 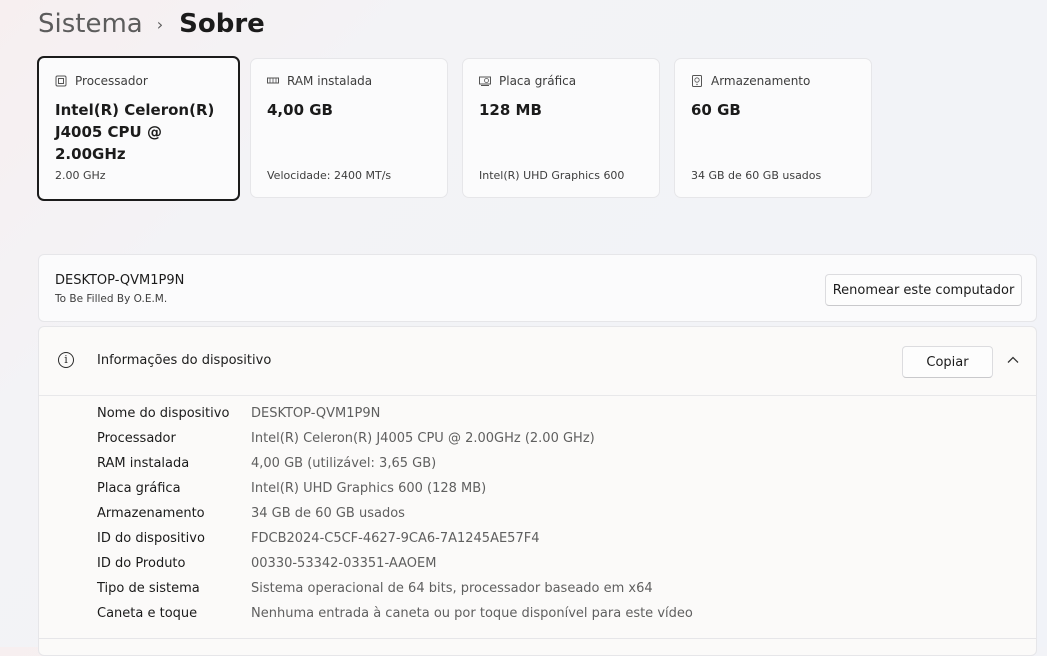 What do you see at coordinates (141, 563) in the screenshot?
I see `info-row-label: ID do Produto` at bounding box center [141, 563].